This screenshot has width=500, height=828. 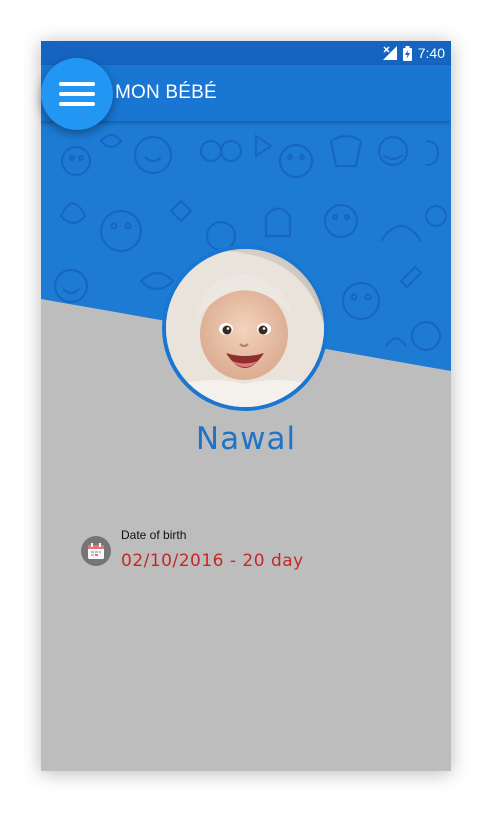 What do you see at coordinates (166, 92) in the screenshot?
I see `toolbar-title: MON BÉBÉ` at bounding box center [166, 92].